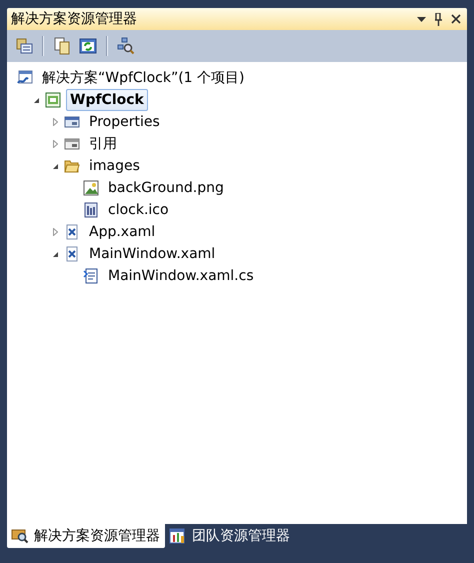  I want to click on properties-icon, so click(72, 122).